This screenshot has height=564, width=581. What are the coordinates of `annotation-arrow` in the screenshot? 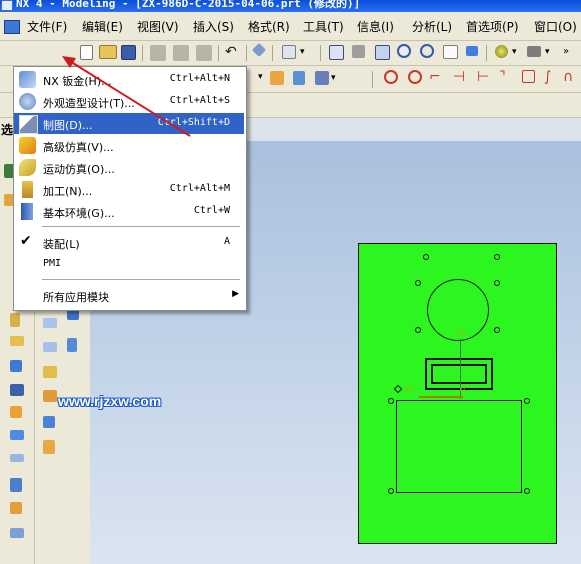 It's located at (126, 96).